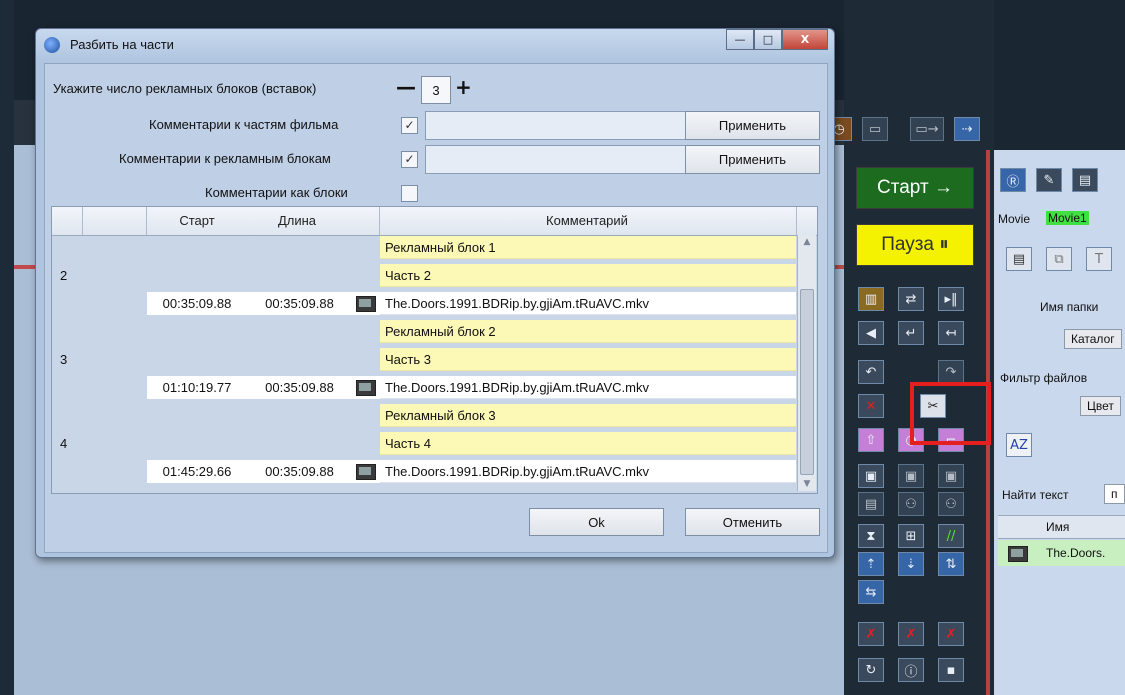 This screenshot has width=1125, height=695. I want to click on slash-icon: //, so click(951, 536).